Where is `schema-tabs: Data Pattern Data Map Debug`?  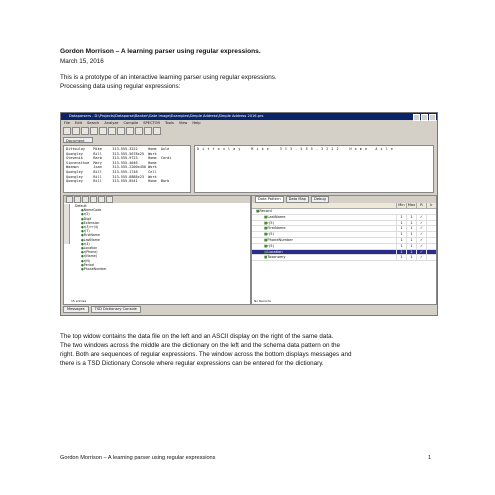 schema-tabs: Data Pattern Data Map Debug is located at coordinates (344, 199).